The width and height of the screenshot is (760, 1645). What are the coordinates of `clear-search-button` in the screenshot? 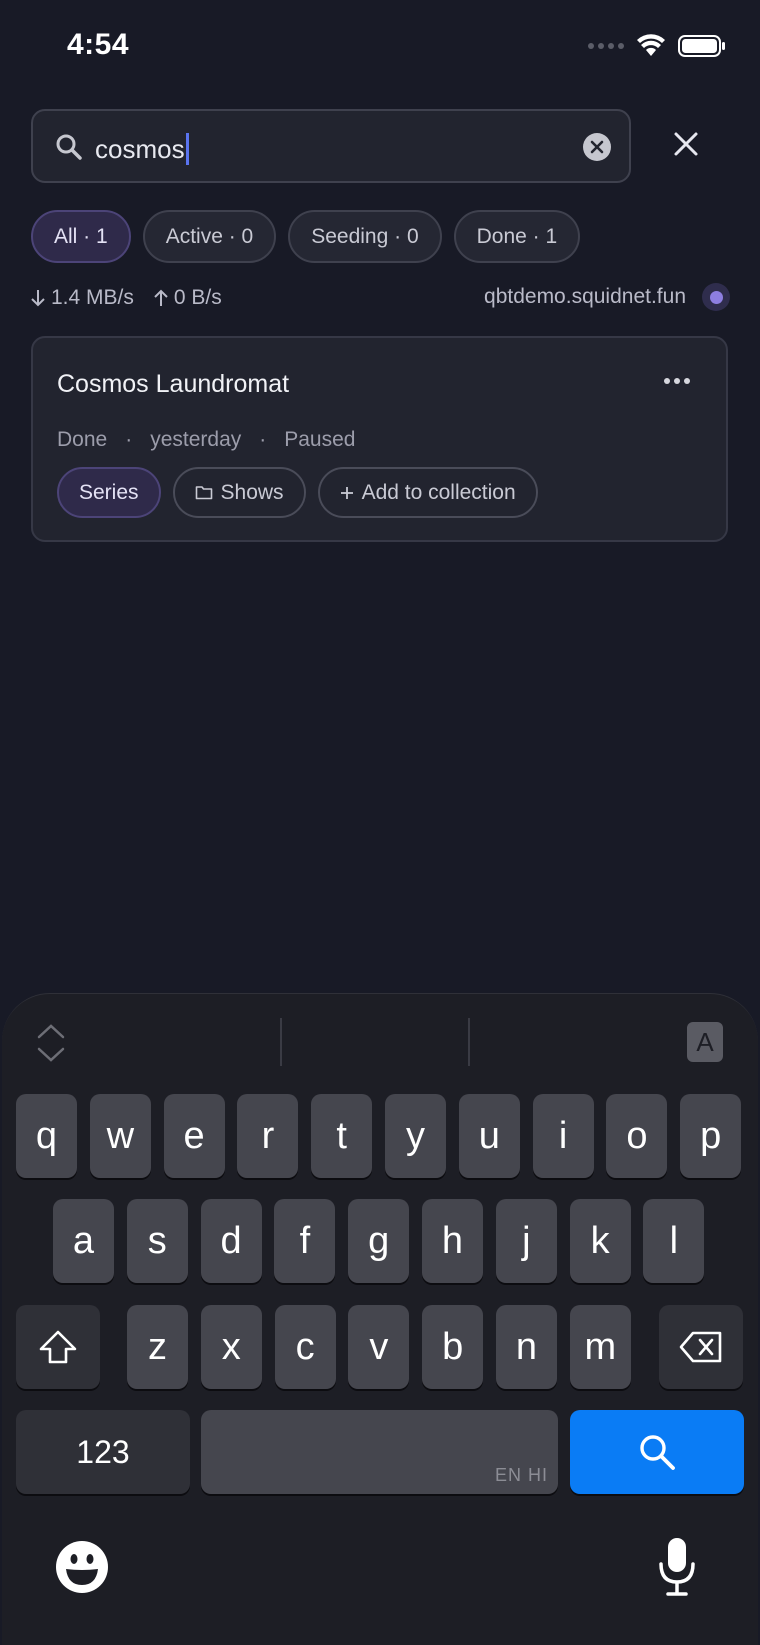 It's located at (597, 147).